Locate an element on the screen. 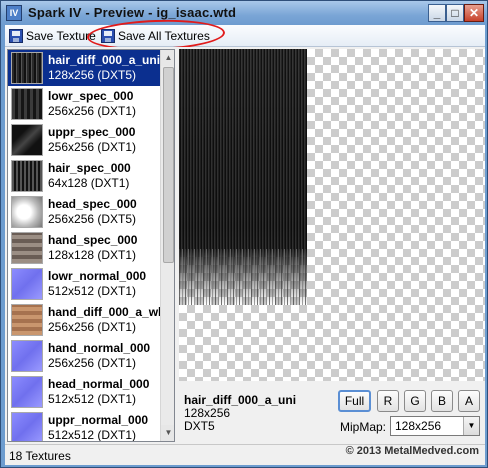  chevron-down-icon: ▼ is located at coordinates (471, 426).